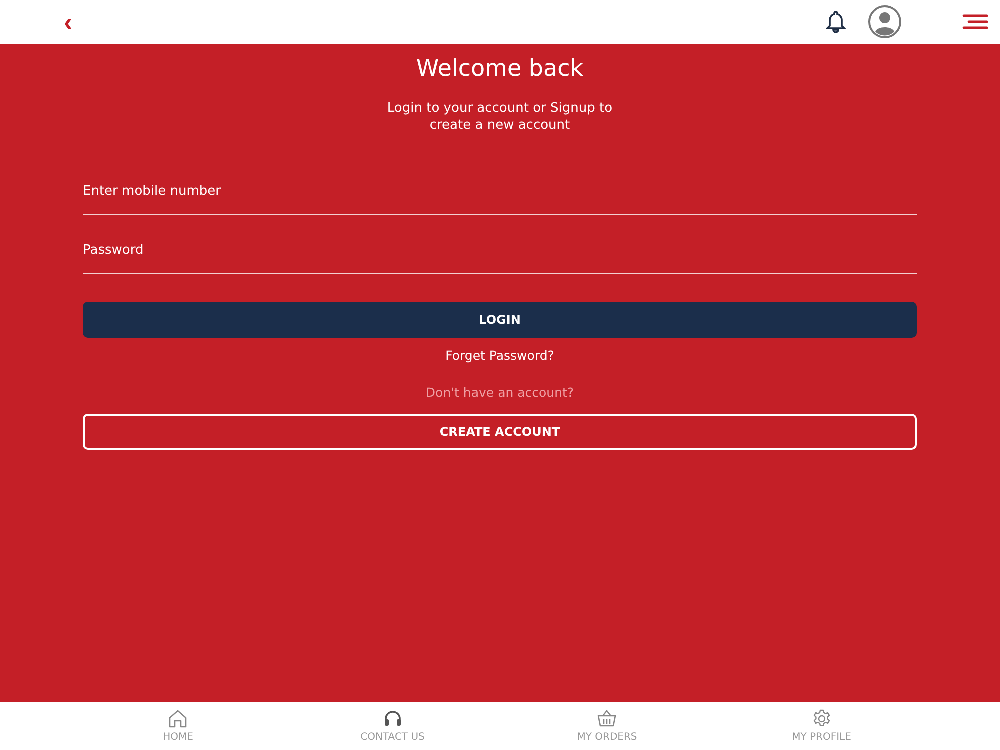 The width and height of the screenshot is (1000, 750). I want to click on back-button: ‹, so click(68, 22).